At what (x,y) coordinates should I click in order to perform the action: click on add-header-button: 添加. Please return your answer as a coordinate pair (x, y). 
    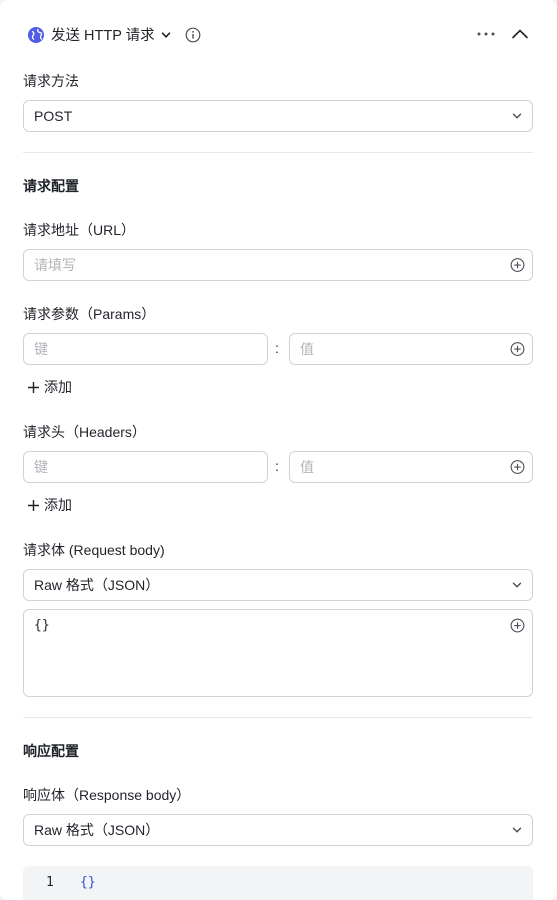
    Looking at the image, I should click on (49, 505).